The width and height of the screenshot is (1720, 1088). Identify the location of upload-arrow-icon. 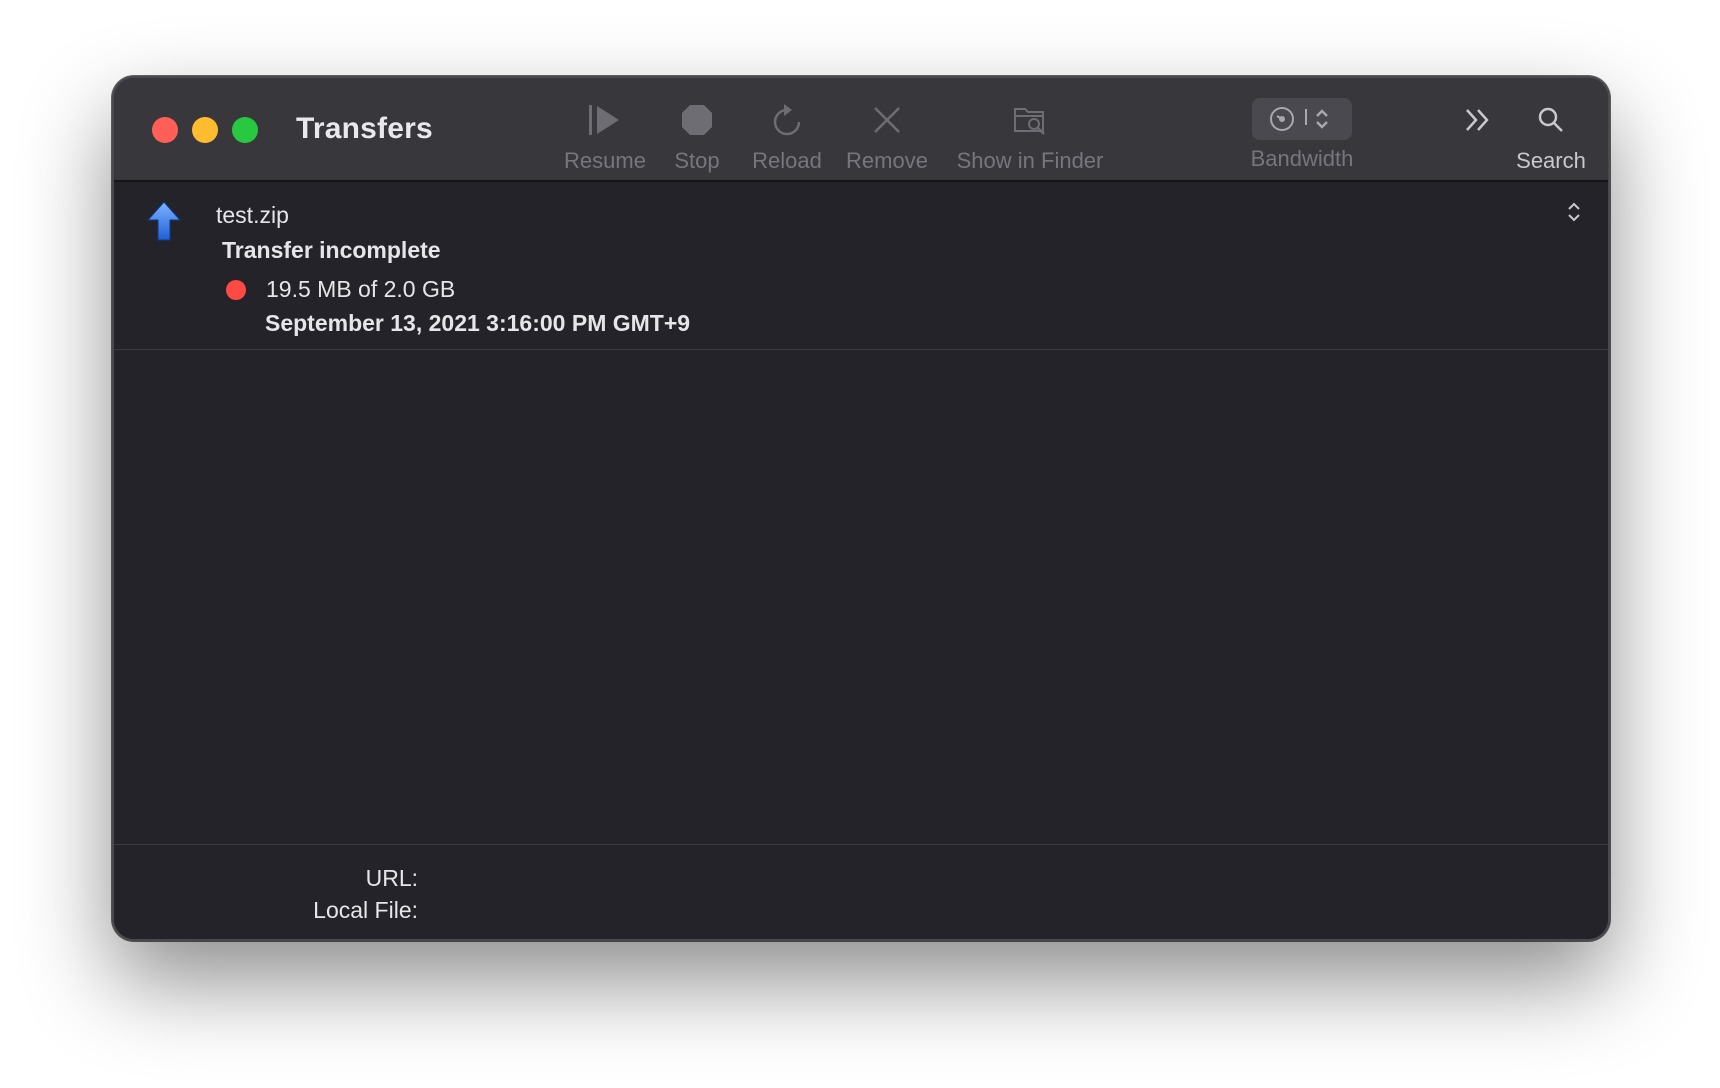
(164, 222).